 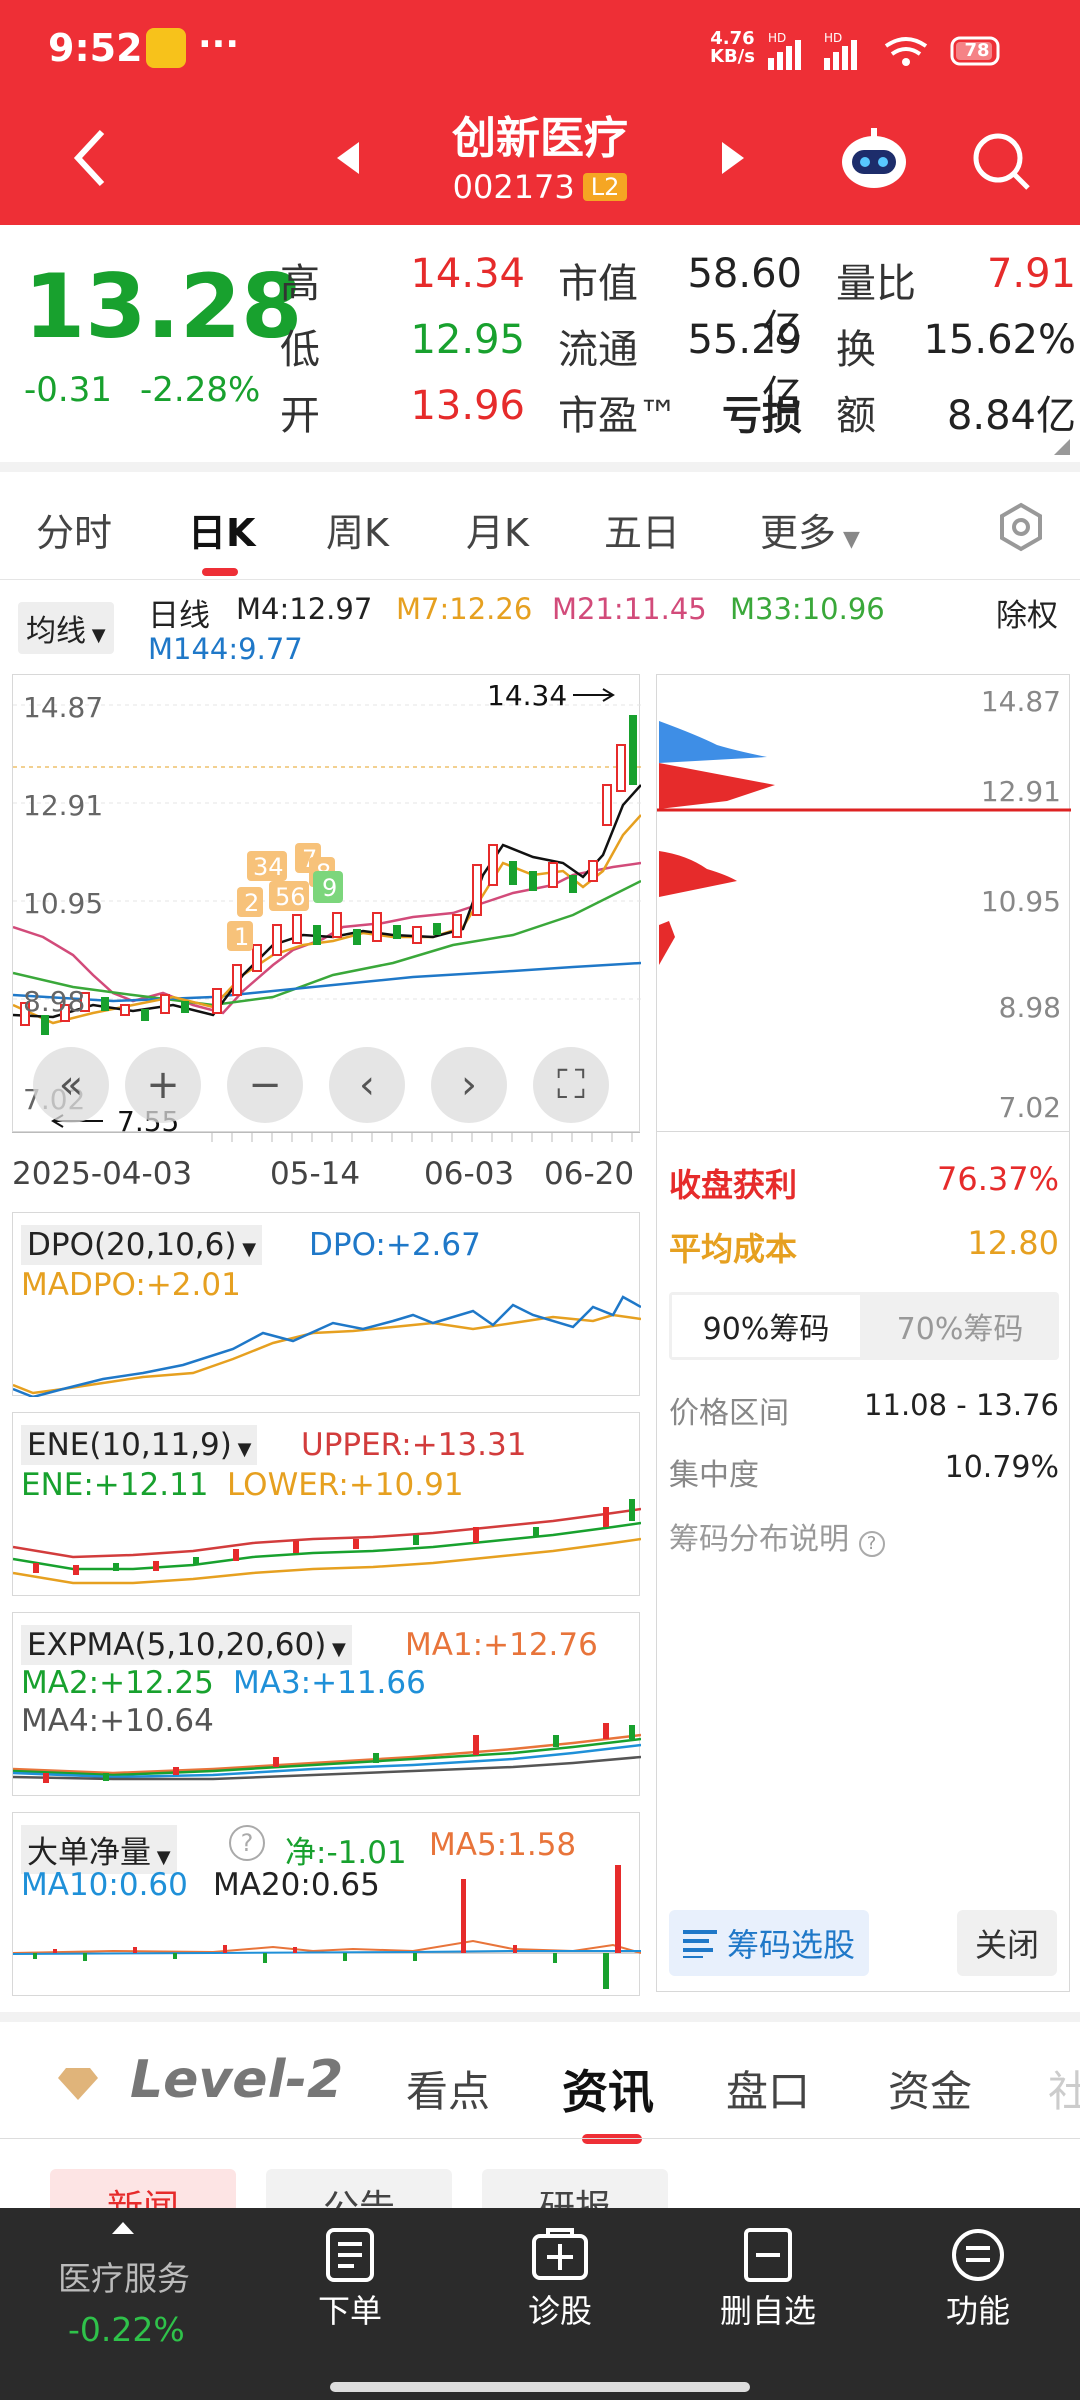 I want to click on tab-more: 更多 ▼, so click(x=810, y=529).